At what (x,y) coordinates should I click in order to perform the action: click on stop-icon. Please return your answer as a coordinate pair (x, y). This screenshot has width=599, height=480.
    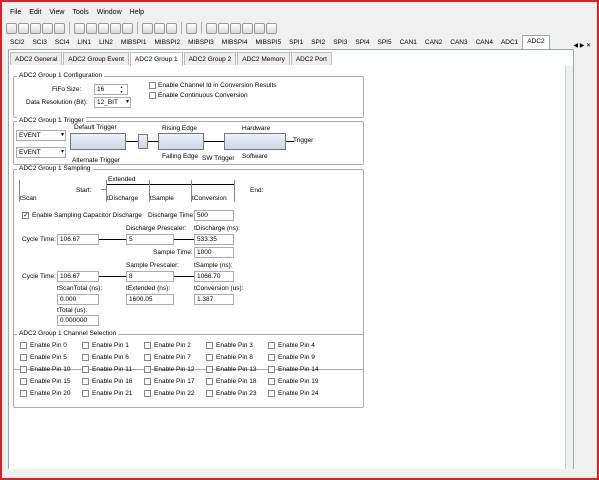
    Looking at the image, I should click on (235, 28).